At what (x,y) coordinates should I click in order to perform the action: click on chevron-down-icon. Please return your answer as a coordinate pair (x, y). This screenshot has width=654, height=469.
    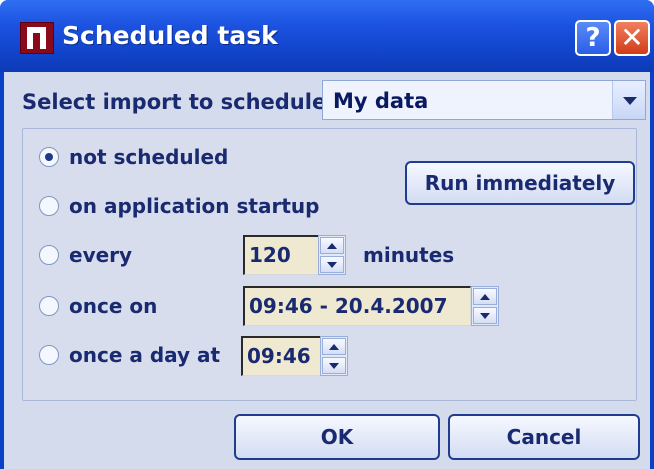
    Looking at the image, I should click on (628, 100).